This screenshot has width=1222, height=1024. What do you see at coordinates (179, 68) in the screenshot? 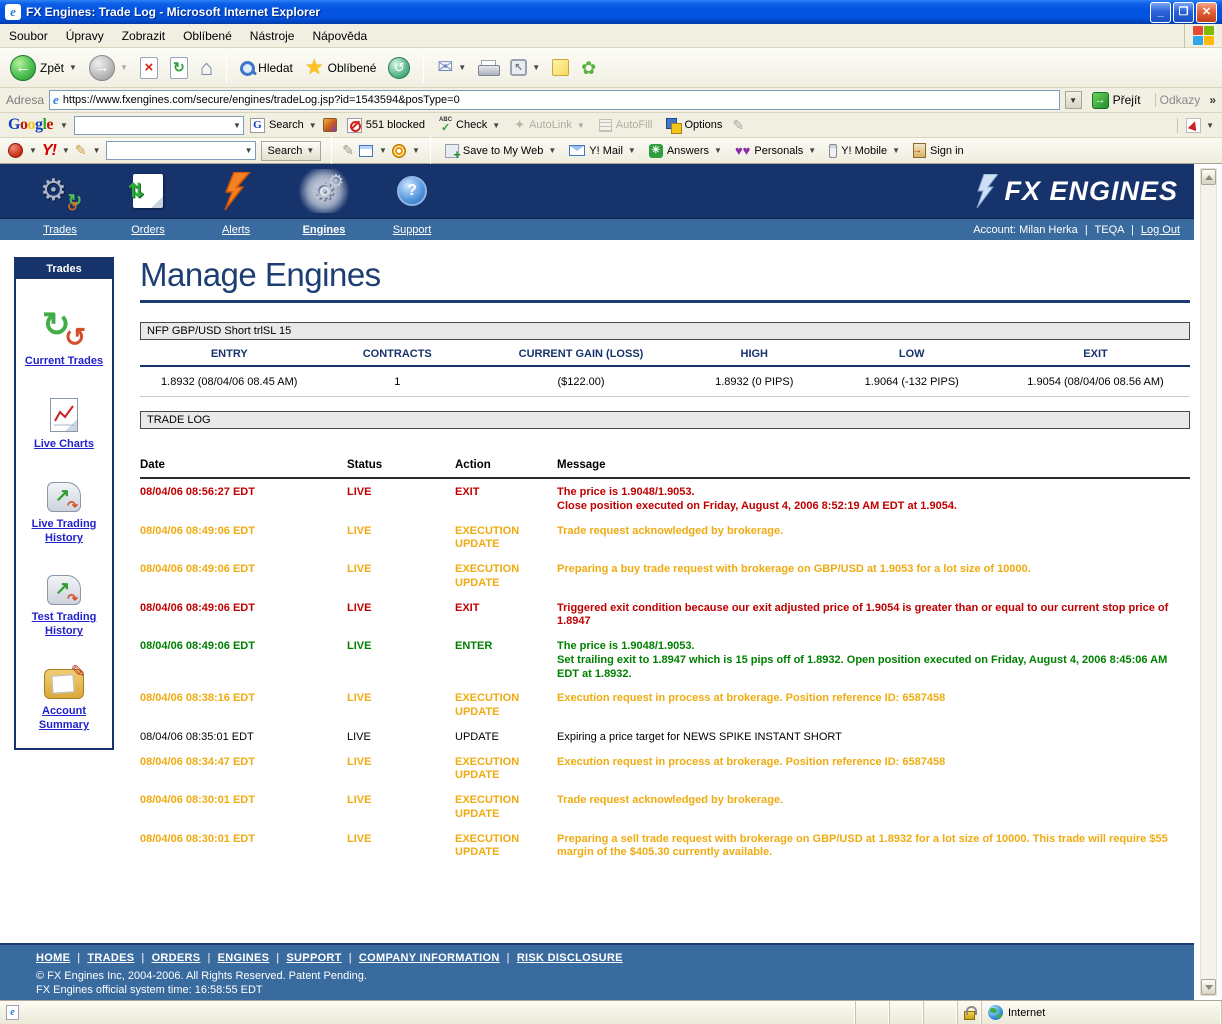
I see `refresh-button: ↻` at bounding box center [179, 68].